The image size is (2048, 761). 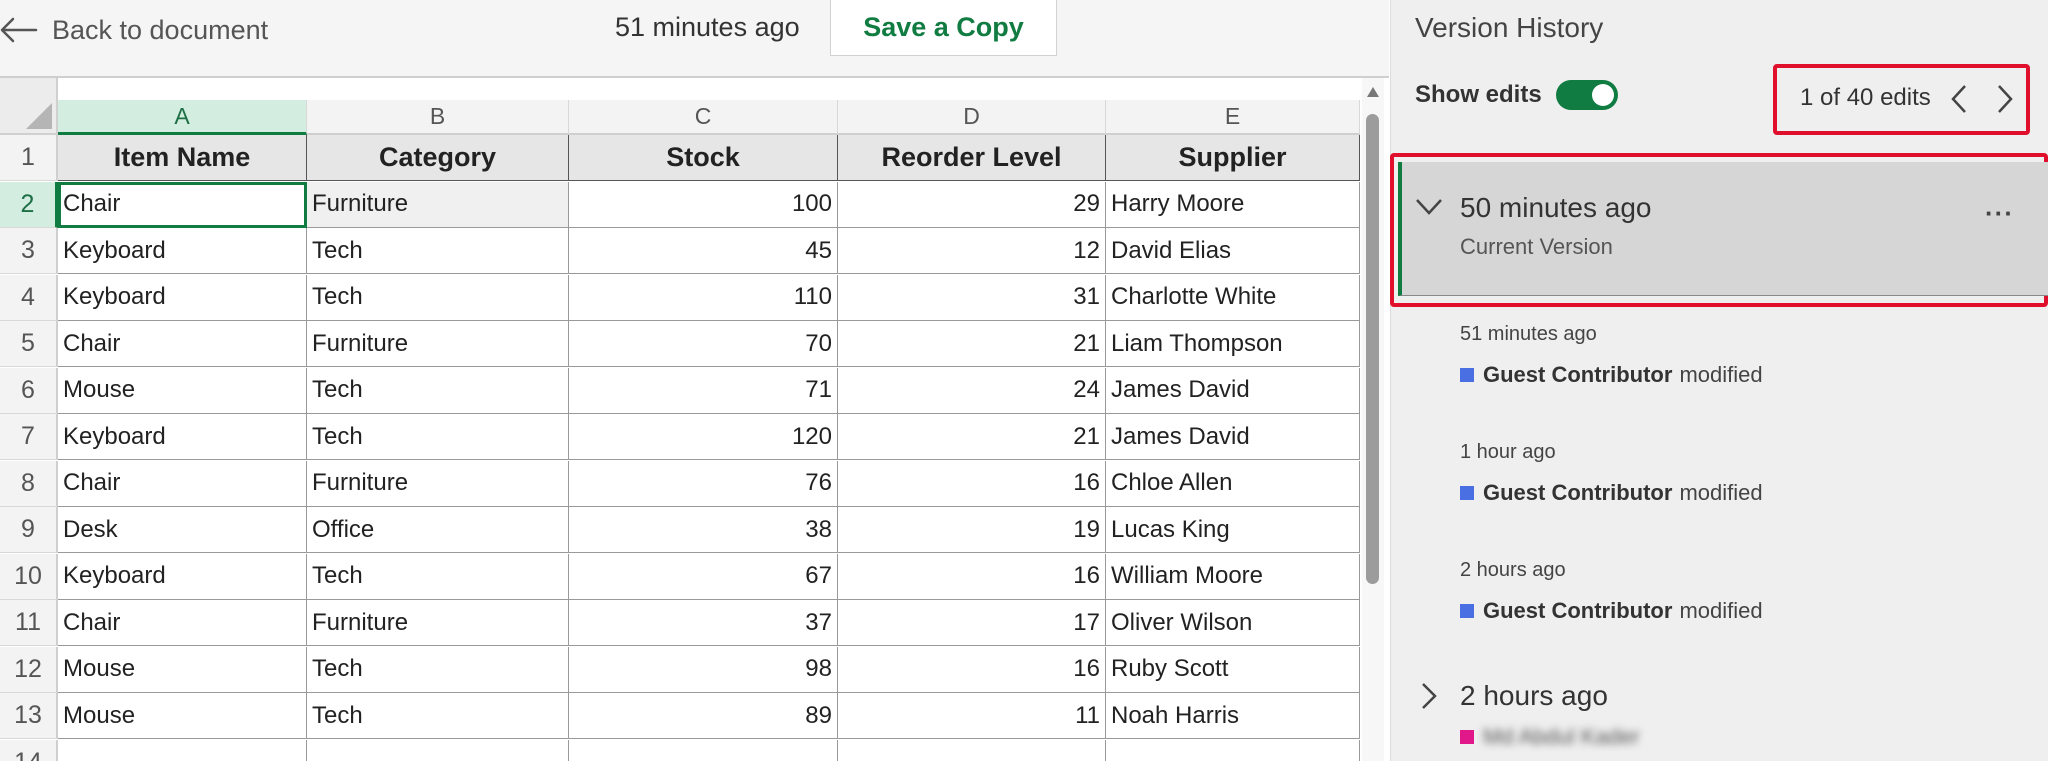 I want to click on collapsed-version-time: 2 hours ago, so click(x=1534, y=696).